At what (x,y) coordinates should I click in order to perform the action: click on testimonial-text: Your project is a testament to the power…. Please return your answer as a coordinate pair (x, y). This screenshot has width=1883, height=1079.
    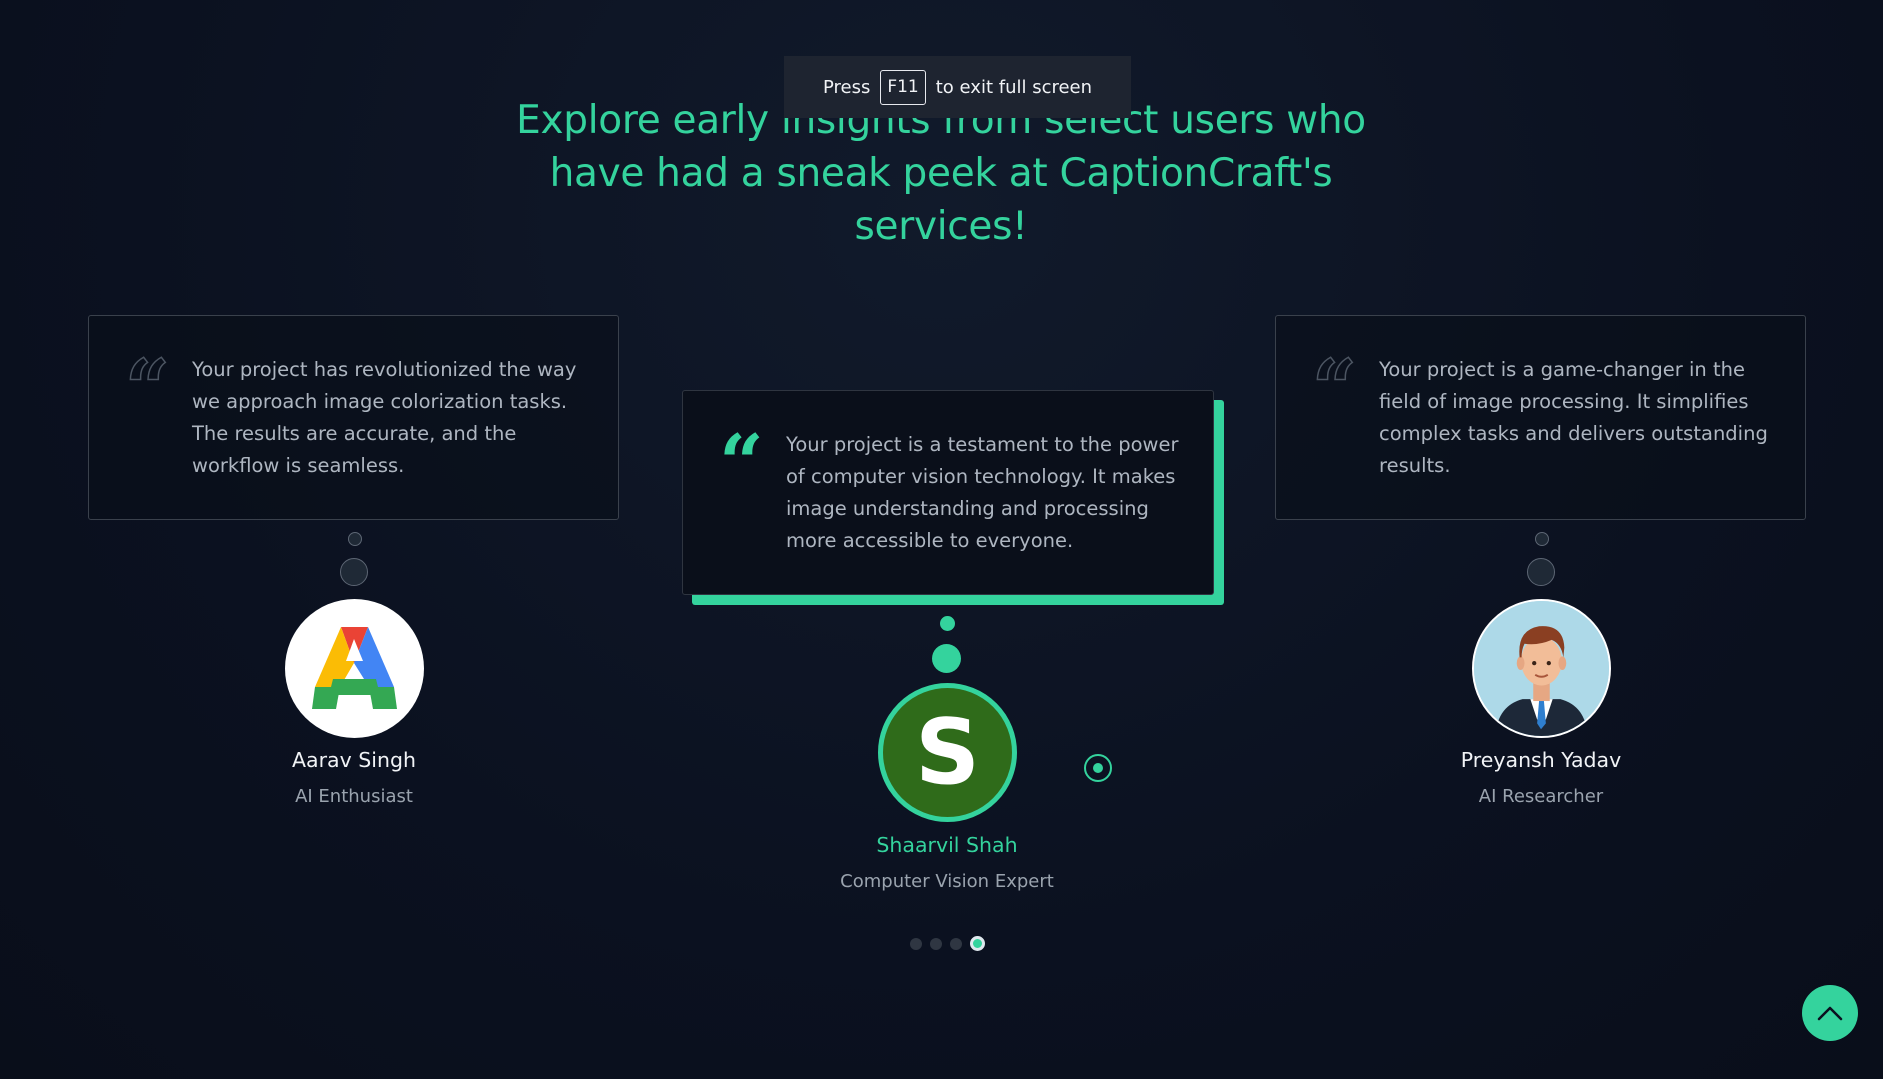
    Looking at the image, I should click on (982, 492).